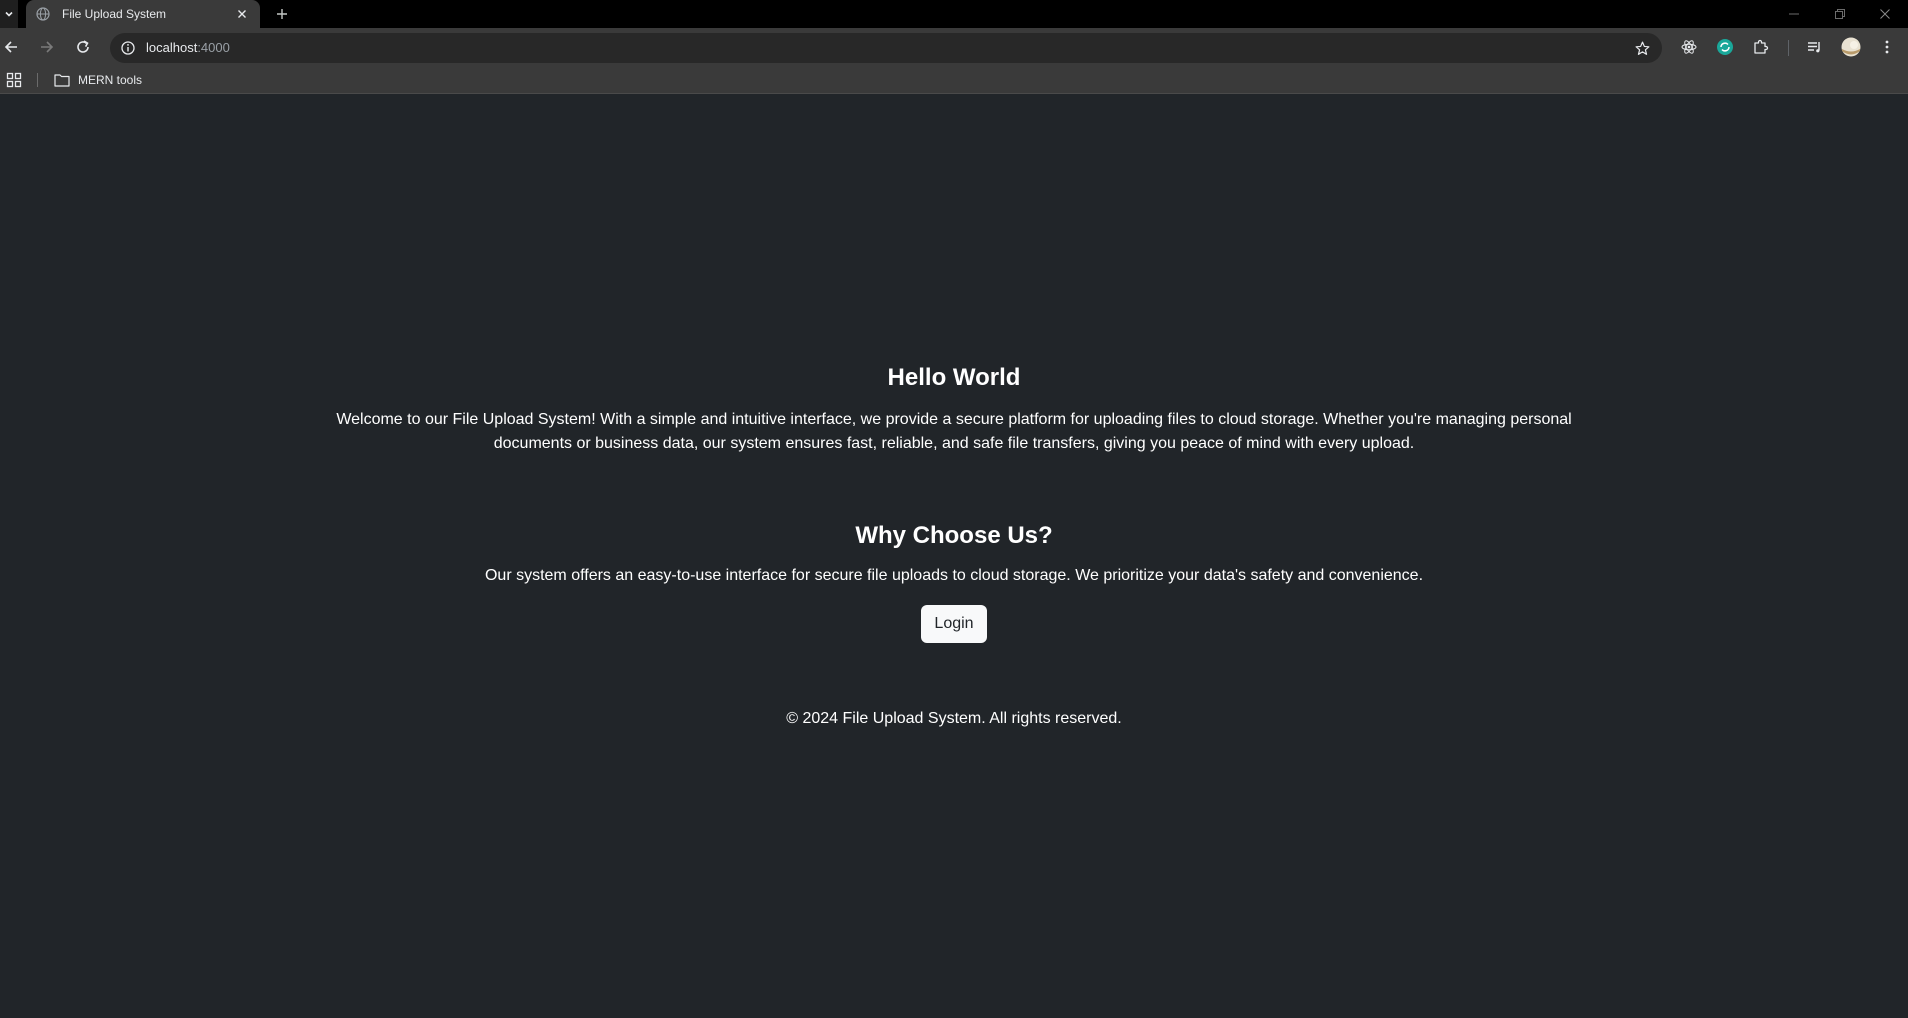 This screenshot has width=1908, height=1018. What do you see at coordinates (37, 80) in the screenshot?
I see `bookmarks-separator` at bounding box center [37, 80].